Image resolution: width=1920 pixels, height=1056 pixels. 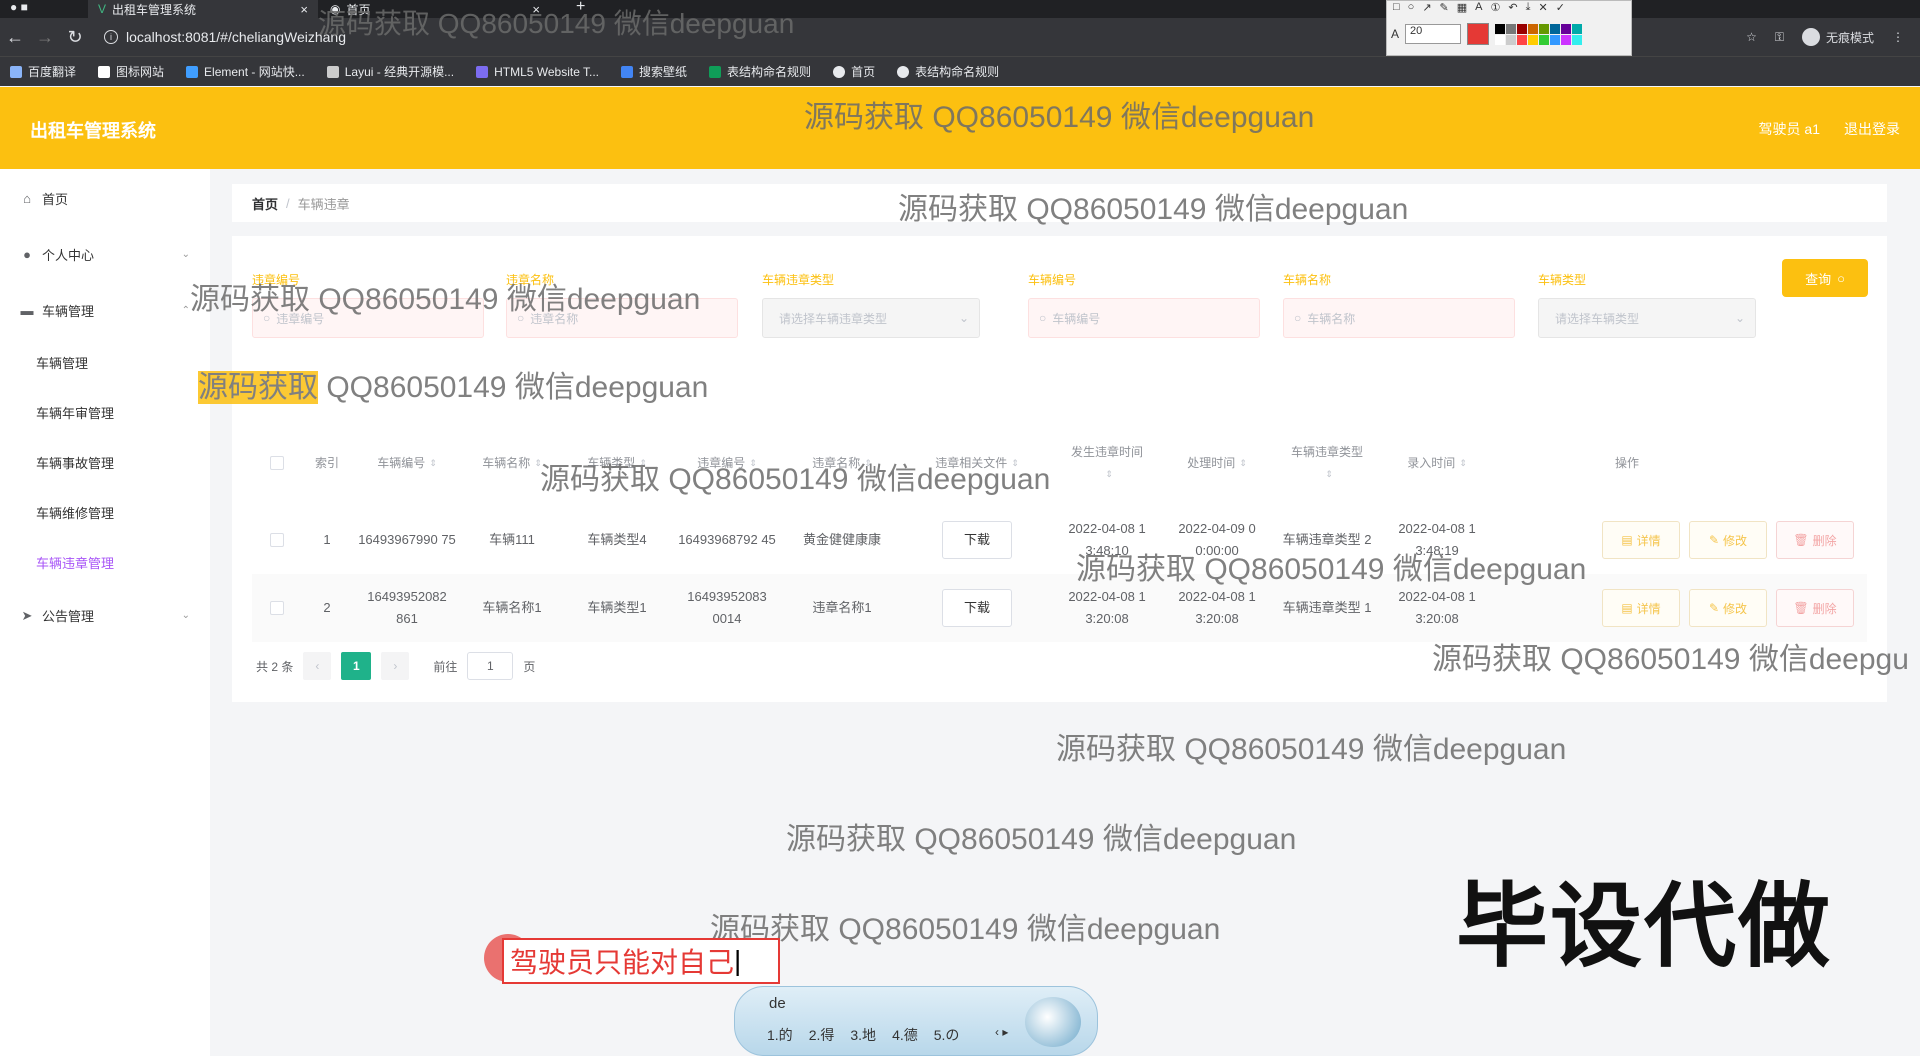 I want to click on ime-candidate: 2.得, so click(x=822, y=1035).